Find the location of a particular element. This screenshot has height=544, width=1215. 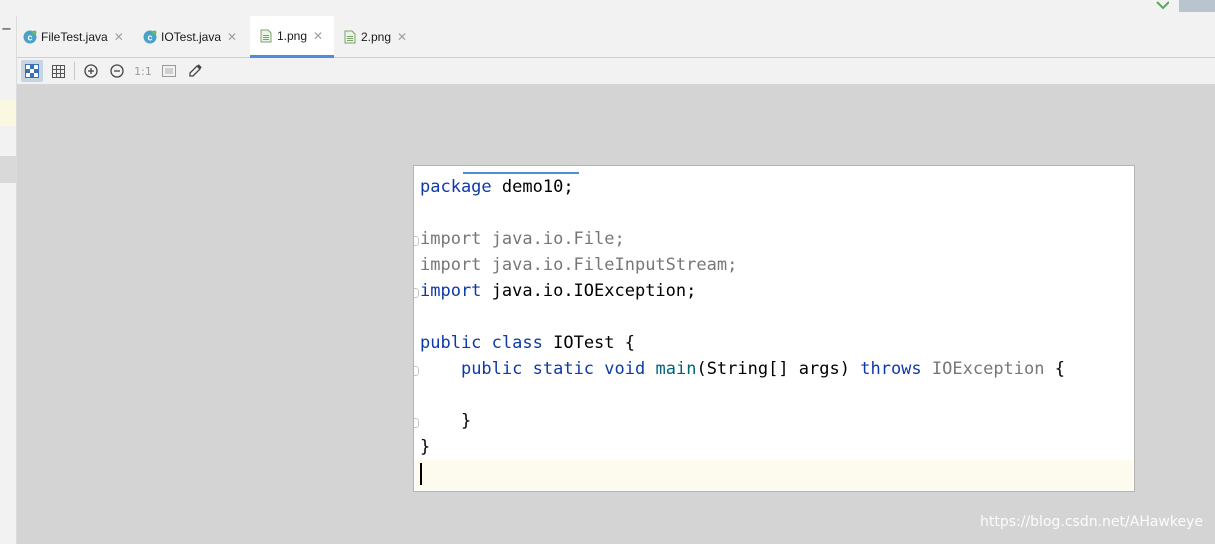

keyword: class is located at coordinates (517, 343).